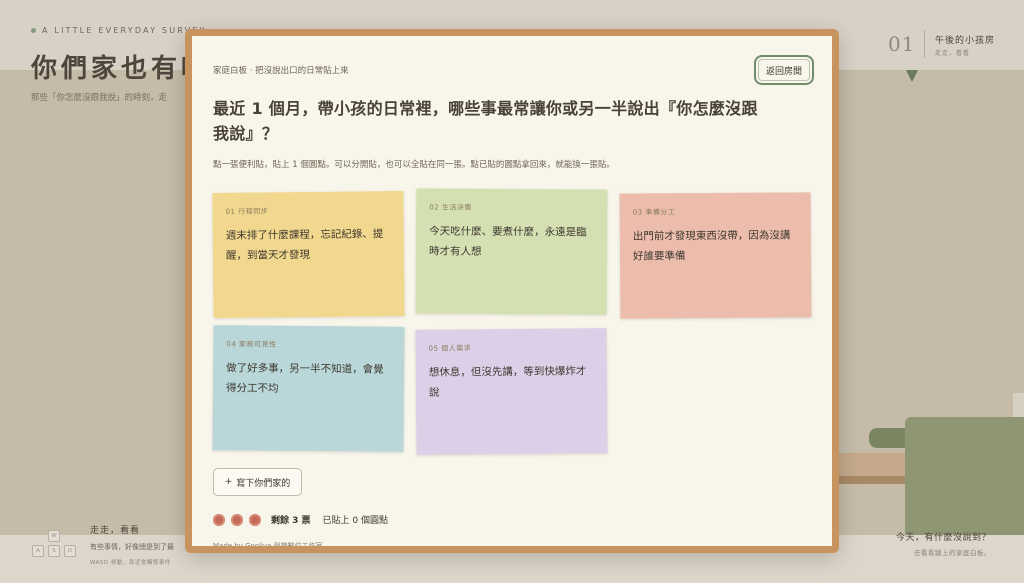 Image resolution: width=1024 pixels, height=583 pixels. Describe the element at coordinates (952, 553) in the screenshot. I see `prompt-sub: 去看看牆上的家庭白板。` at that location.